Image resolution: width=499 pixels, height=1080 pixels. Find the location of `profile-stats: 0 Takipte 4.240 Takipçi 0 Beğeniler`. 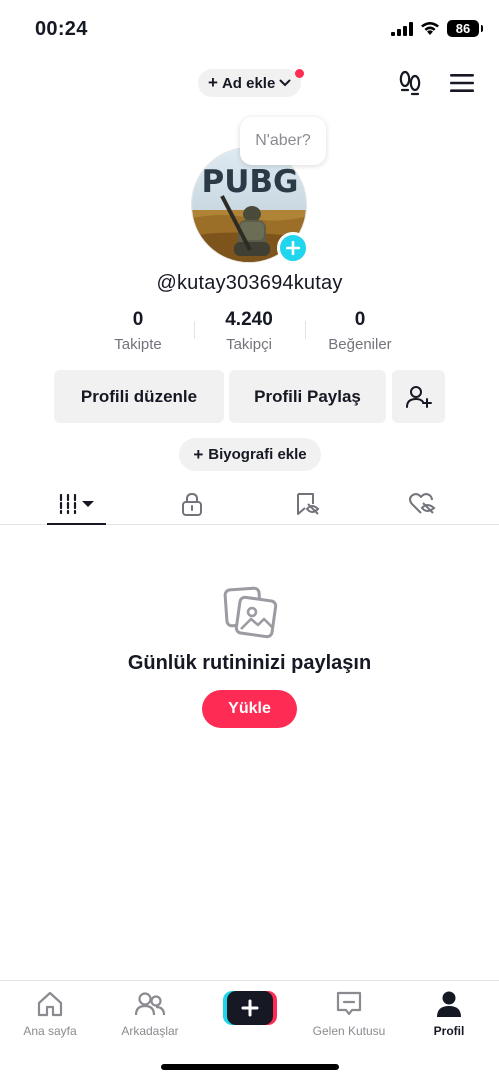

profile-stats: 0 Takipte 4.240 Takipçi 0 Beğeniler is located at coordinates (249, 333).